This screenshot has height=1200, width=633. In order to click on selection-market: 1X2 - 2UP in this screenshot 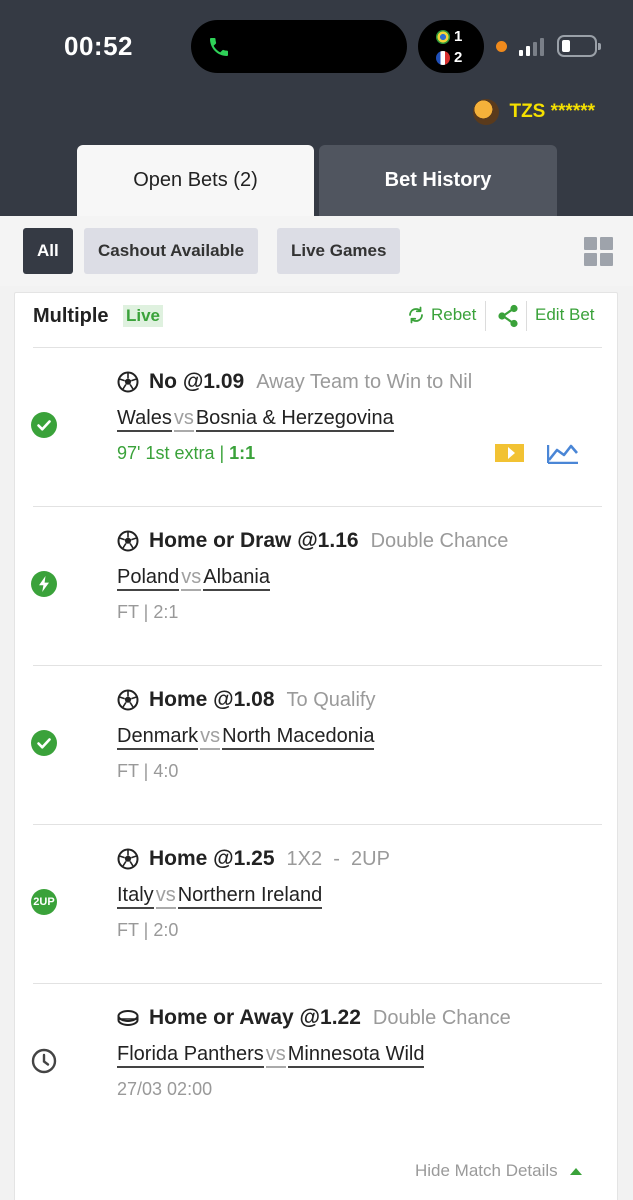, I will do `click(338, 858)`.